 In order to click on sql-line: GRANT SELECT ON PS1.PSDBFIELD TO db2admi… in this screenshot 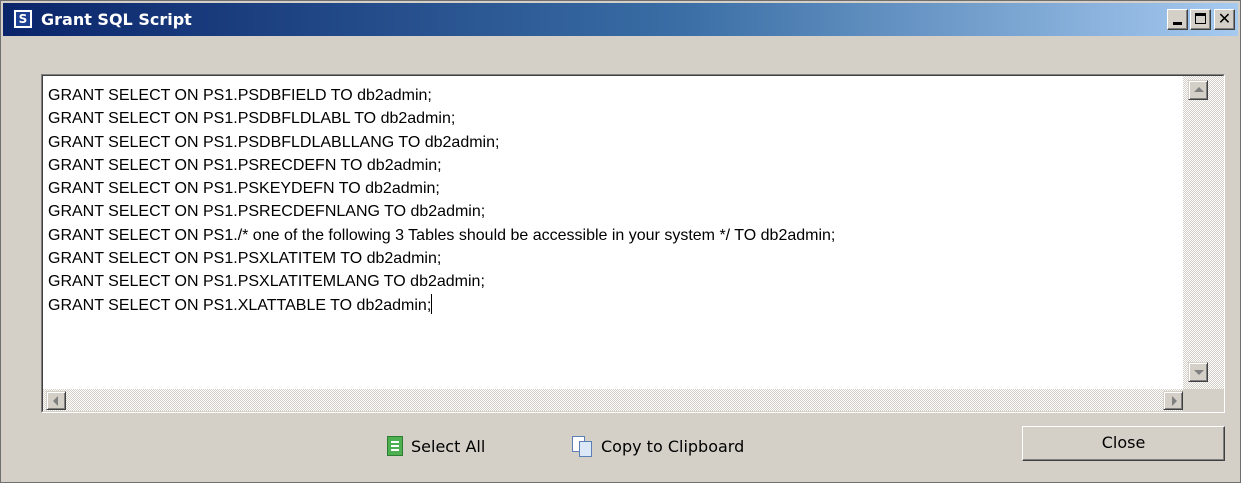, I will do `click(240, 95)`.